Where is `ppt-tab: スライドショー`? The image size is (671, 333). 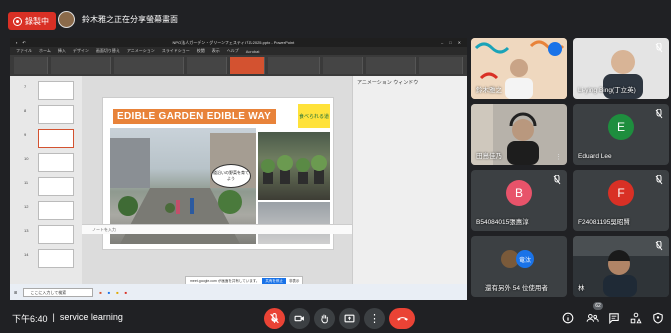 ppt-tab: スライドショー is located at coordinates (175, 50).